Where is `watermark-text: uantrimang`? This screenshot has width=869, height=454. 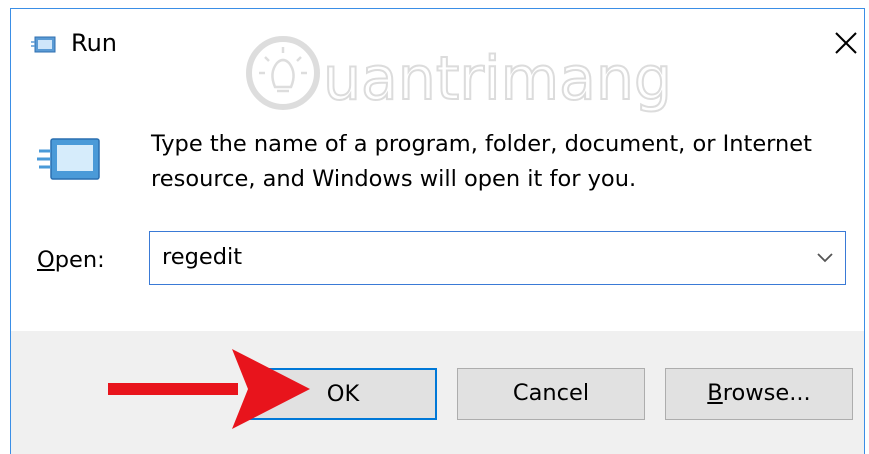
watermark-text: uantrimang is located at coordinates (497, 79).